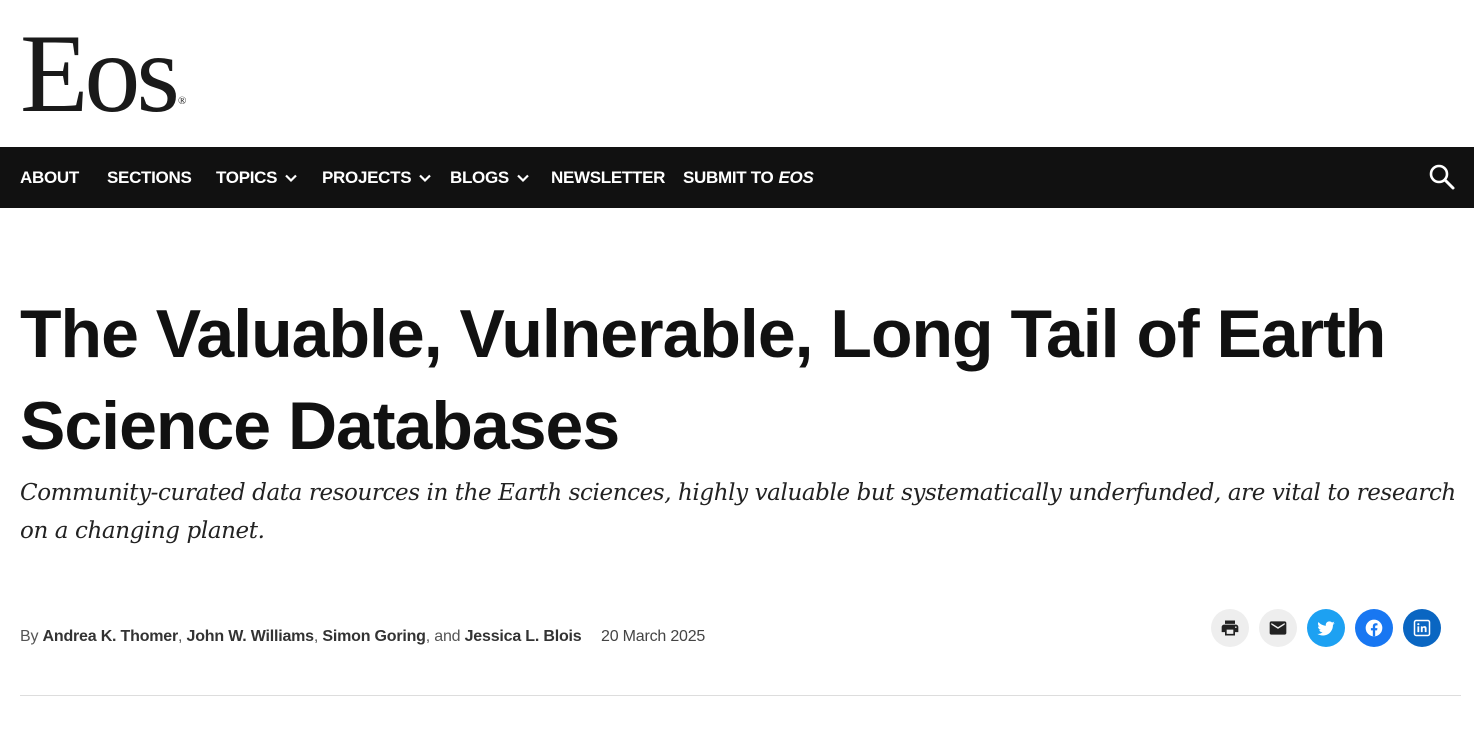 The width and height of the screenshot is (1474, 731). I want to click on author-link: Andrea K. Thomer, so click(111, 636).